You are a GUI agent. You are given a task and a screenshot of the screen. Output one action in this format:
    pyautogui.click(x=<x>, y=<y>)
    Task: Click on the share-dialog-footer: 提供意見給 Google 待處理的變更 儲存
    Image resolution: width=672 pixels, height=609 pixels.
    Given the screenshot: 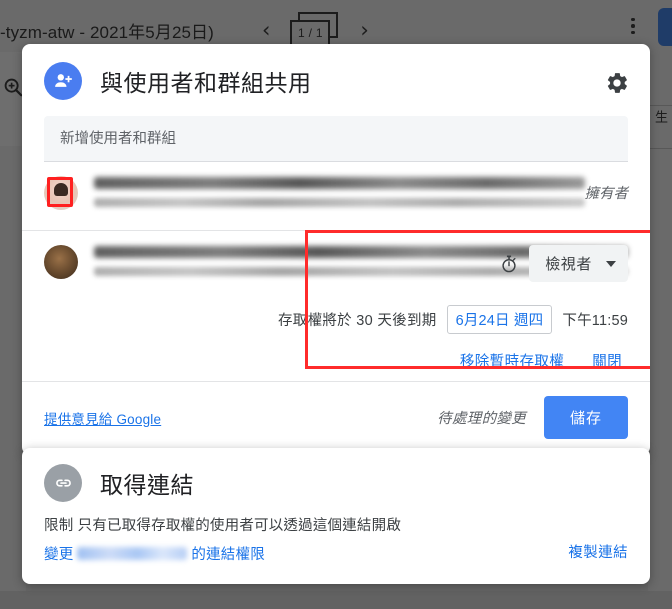 What is the action you would take?
    pyautogui.click(x=336, y=418)
    